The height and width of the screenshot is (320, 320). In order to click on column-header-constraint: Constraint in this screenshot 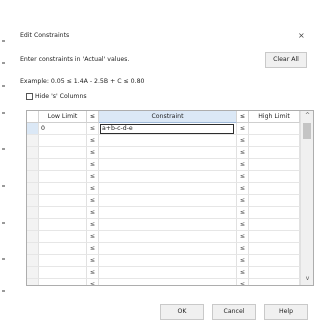, I will do `click(168, 117)`.